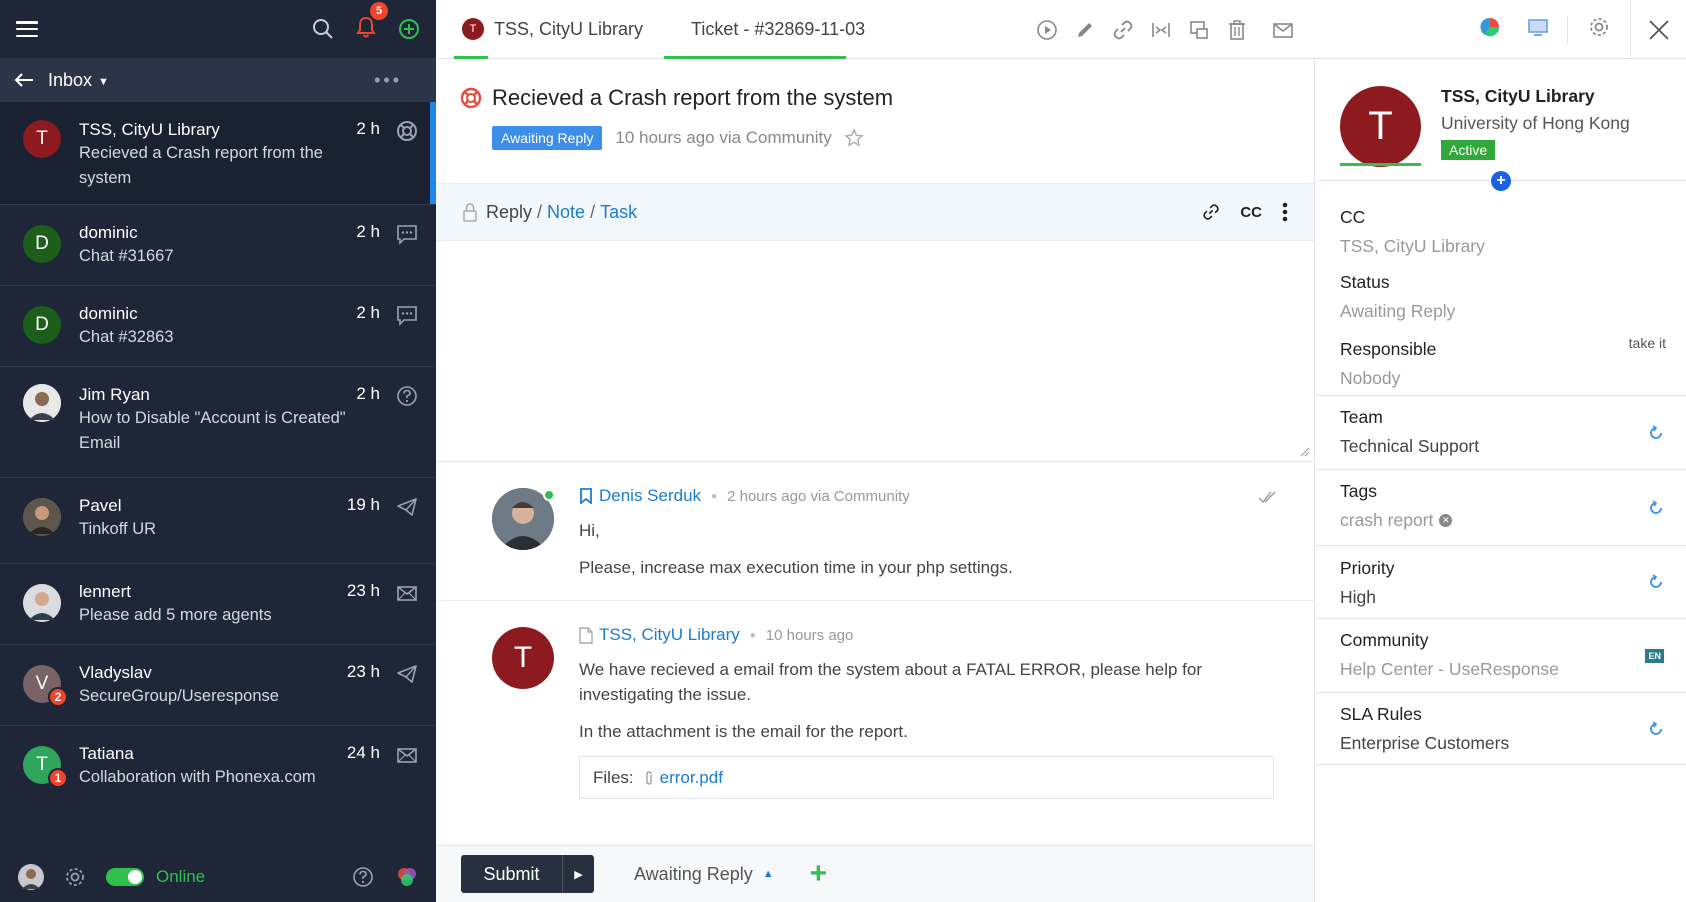 Image resolution: width=1686 pixels, height=902 pixels. What do you see at coordinates (218, 877) in the screenshot?
I see `sidebar-footer: Online` at bounding box center [218, 877].